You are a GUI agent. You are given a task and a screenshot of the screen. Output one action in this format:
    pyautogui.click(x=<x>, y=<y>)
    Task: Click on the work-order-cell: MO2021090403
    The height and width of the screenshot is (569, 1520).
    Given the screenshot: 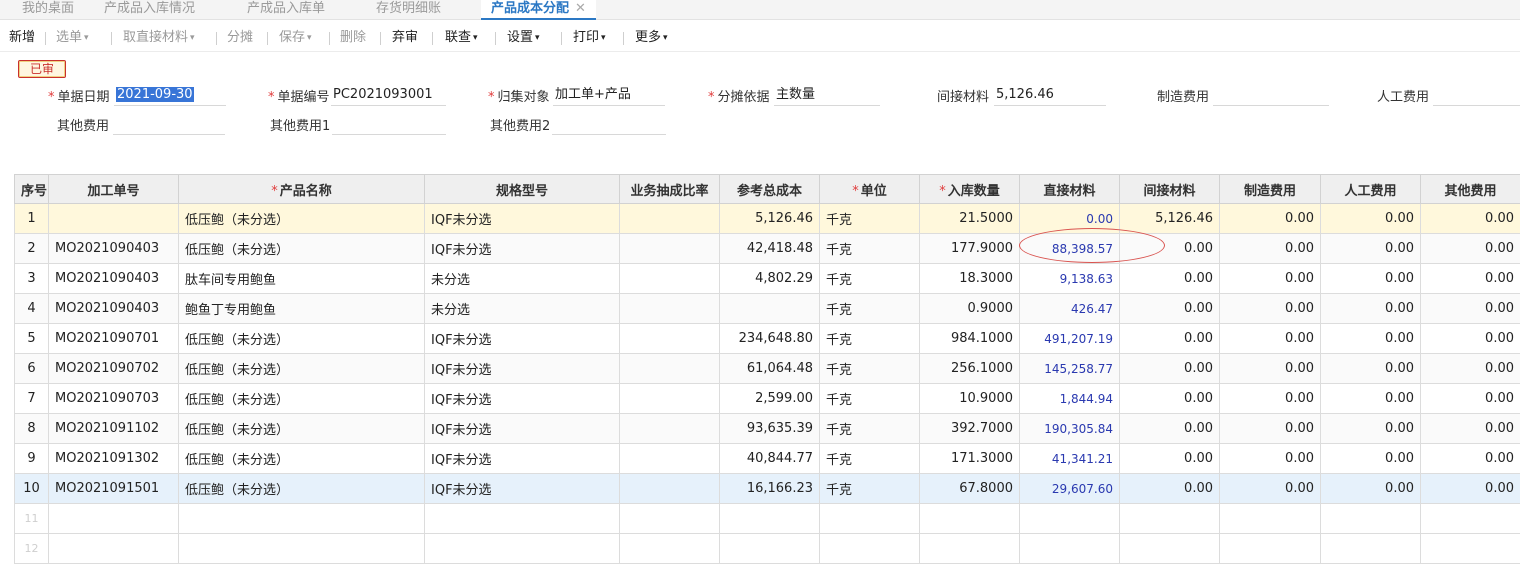 What is the action you would take?
    pyautogui.click(x=113, y=278)
    